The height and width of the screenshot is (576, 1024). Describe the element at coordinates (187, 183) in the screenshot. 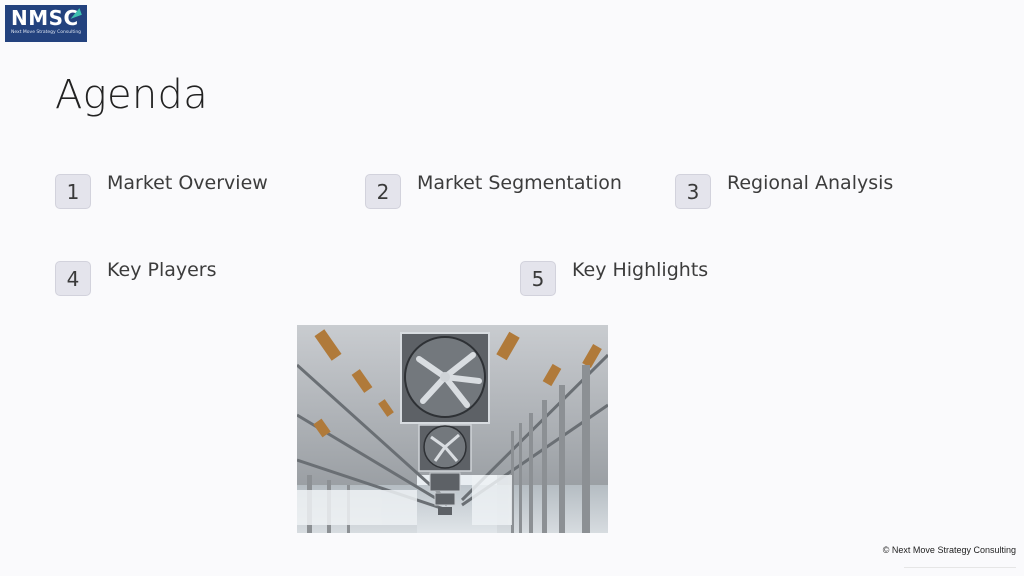

I see `agenda-label: Market Overview` at that location.